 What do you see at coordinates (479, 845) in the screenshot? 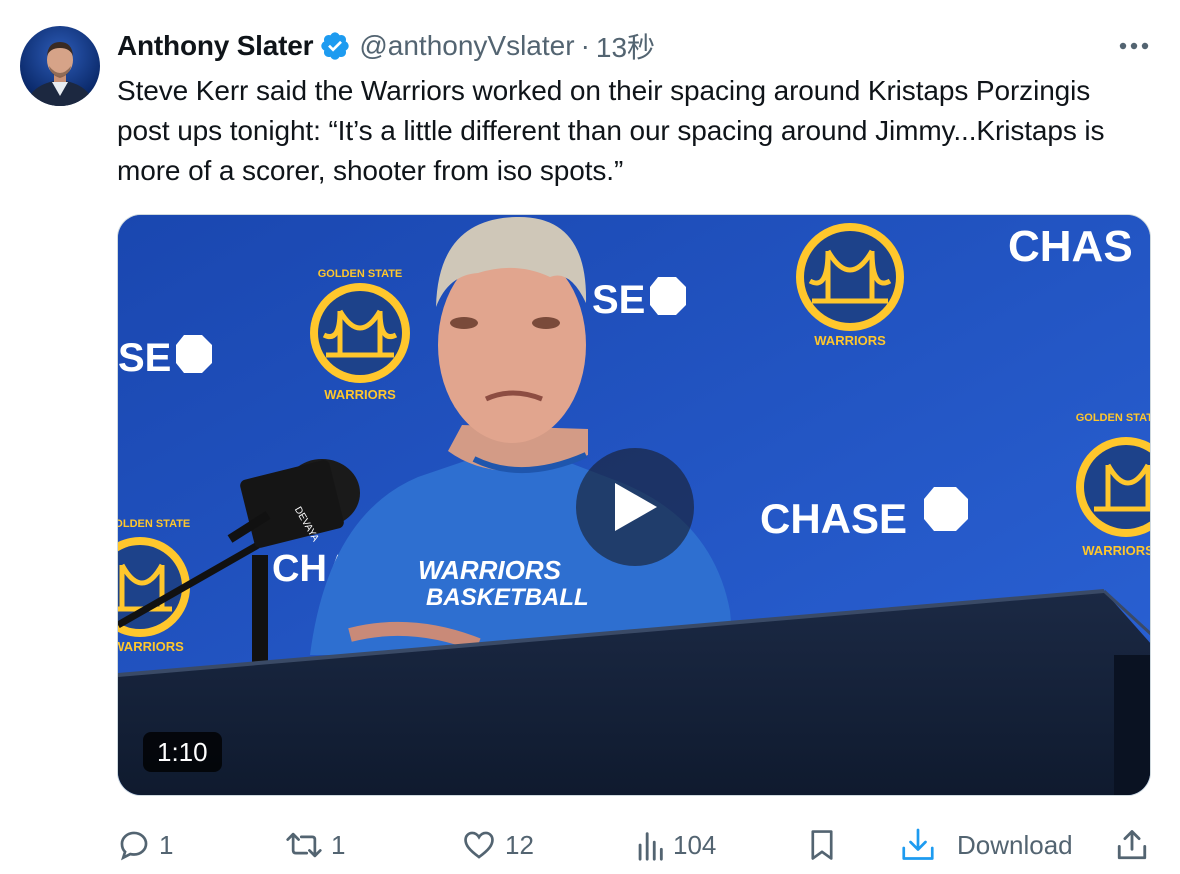
I see `like-icon` at bounding box center [479, 845].